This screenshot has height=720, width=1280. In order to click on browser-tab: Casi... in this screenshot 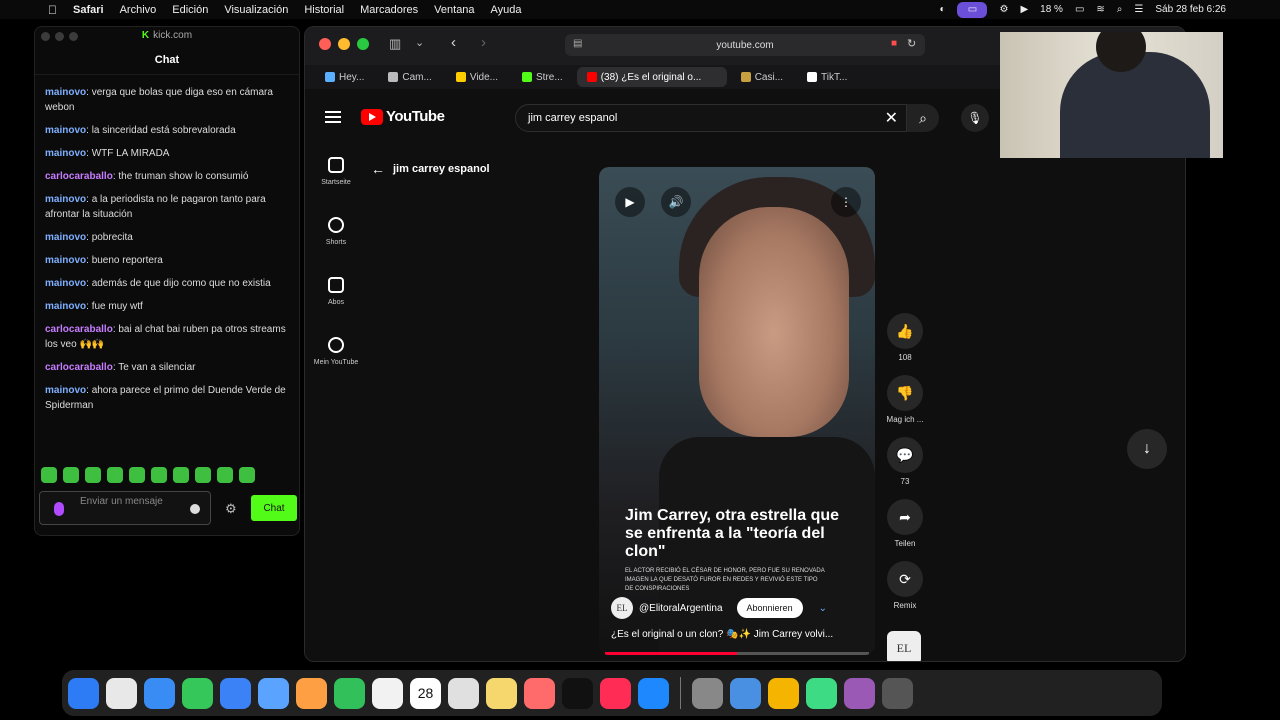, I will do `click(762, 77)`.